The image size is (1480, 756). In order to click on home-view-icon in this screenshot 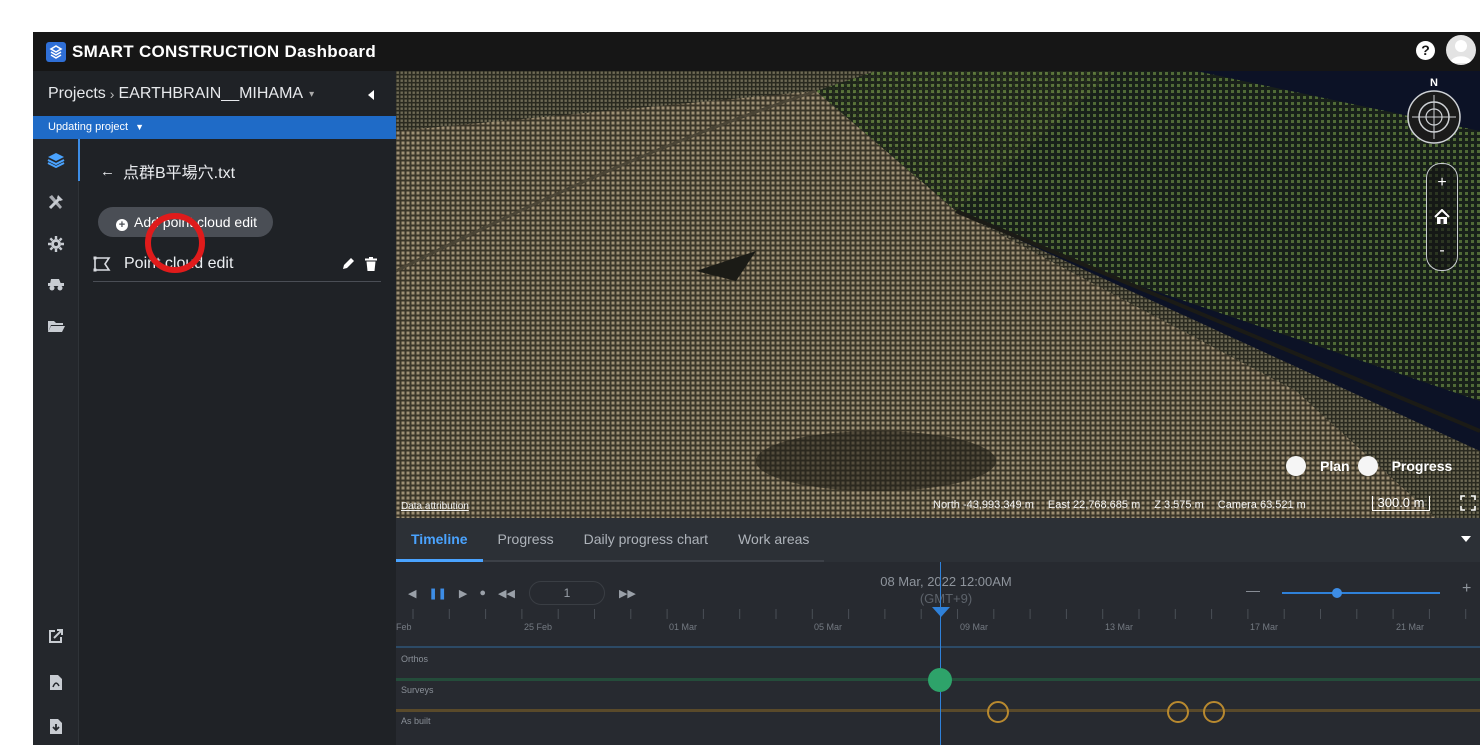, I will do `click(1442, 217)`.